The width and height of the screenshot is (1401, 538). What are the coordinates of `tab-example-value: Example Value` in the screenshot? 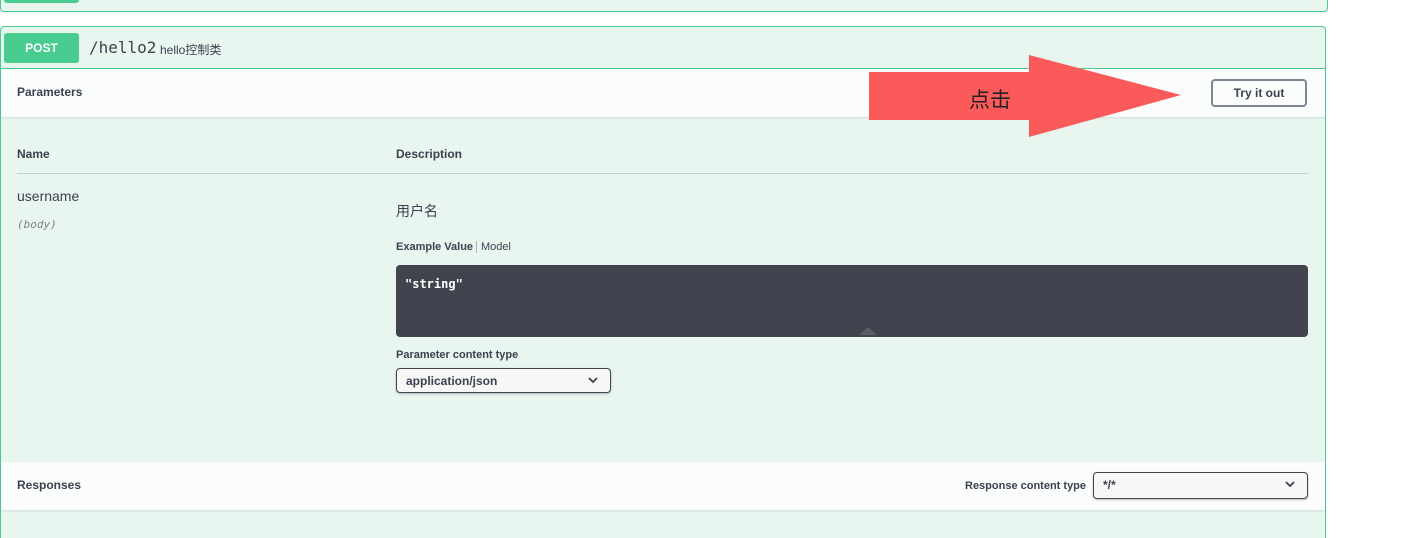 It's located at (437, 247).